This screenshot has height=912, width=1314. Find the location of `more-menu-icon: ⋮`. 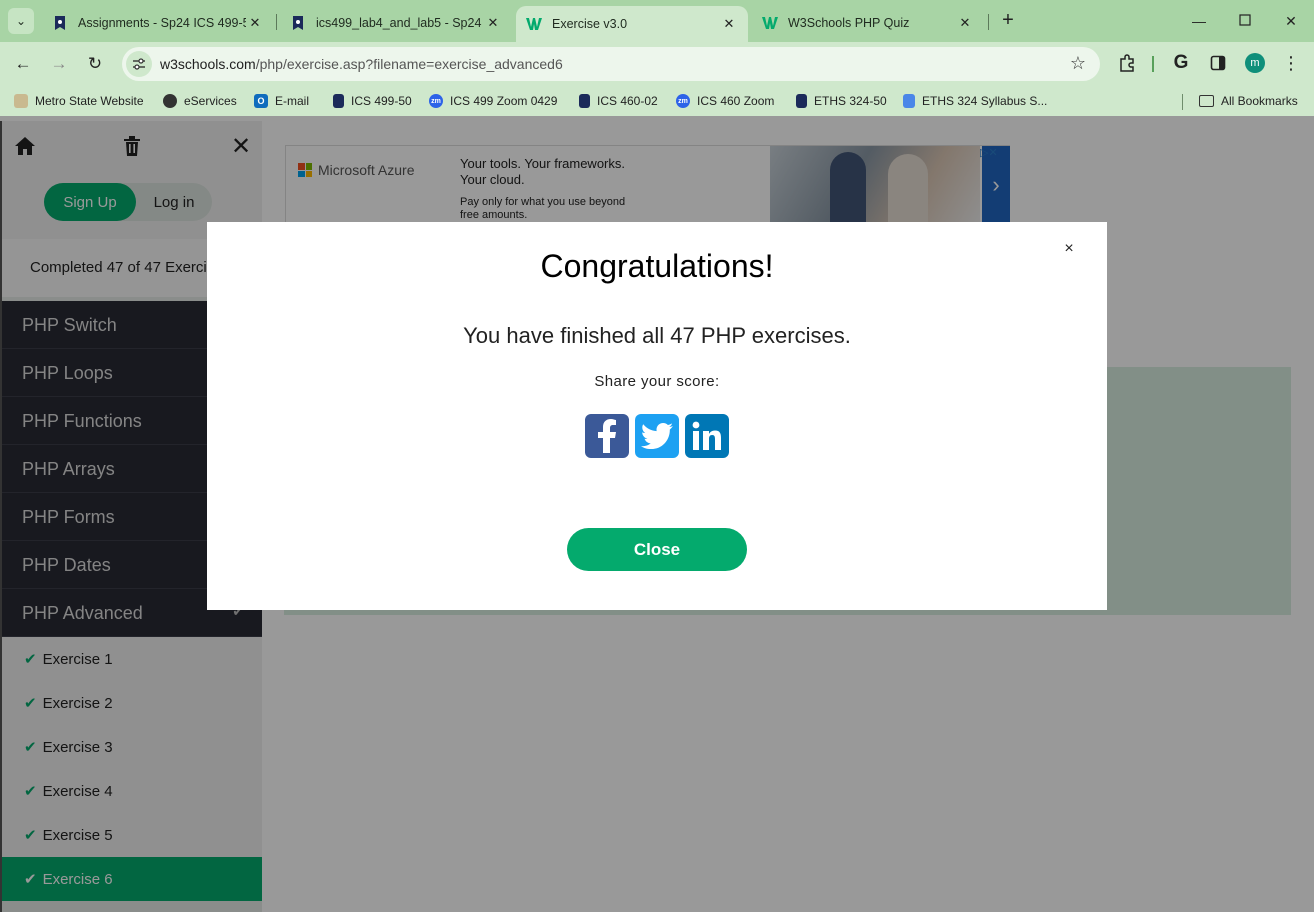

more-menu-icon: ⋮ is located at coordinates (1291, 63).